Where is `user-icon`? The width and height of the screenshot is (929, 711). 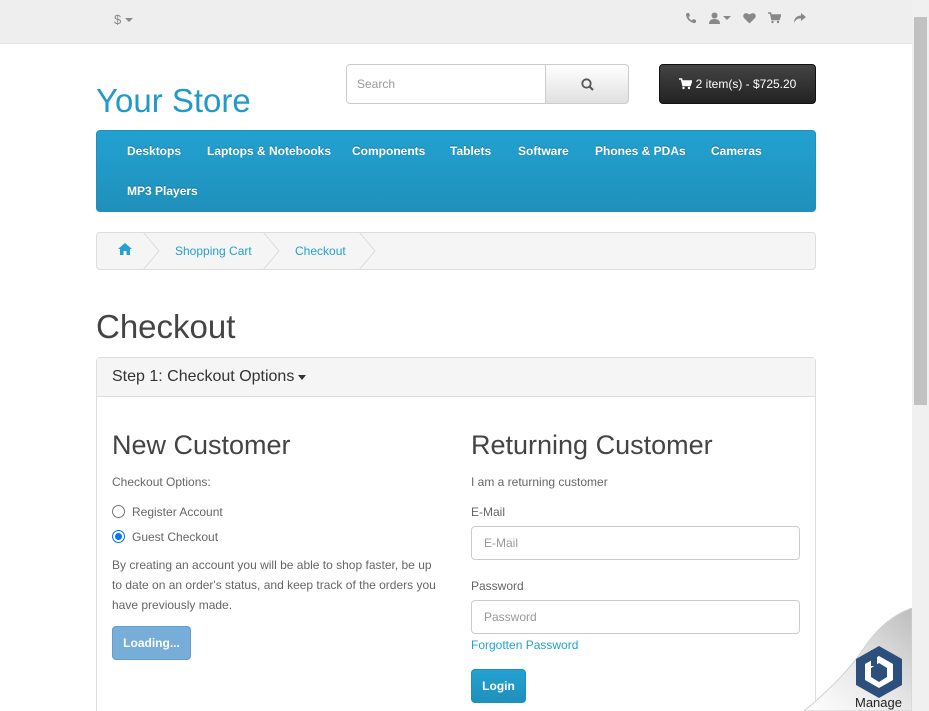 user-icon is located at coordinates (714, 18).